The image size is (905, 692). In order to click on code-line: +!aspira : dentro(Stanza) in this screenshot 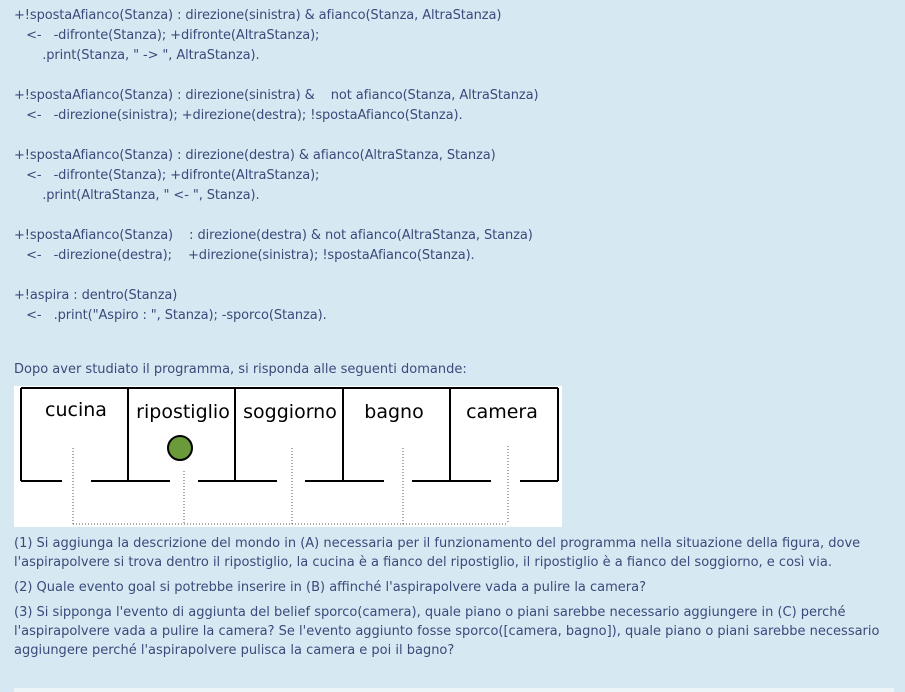, I will do `click(96, 295)`.